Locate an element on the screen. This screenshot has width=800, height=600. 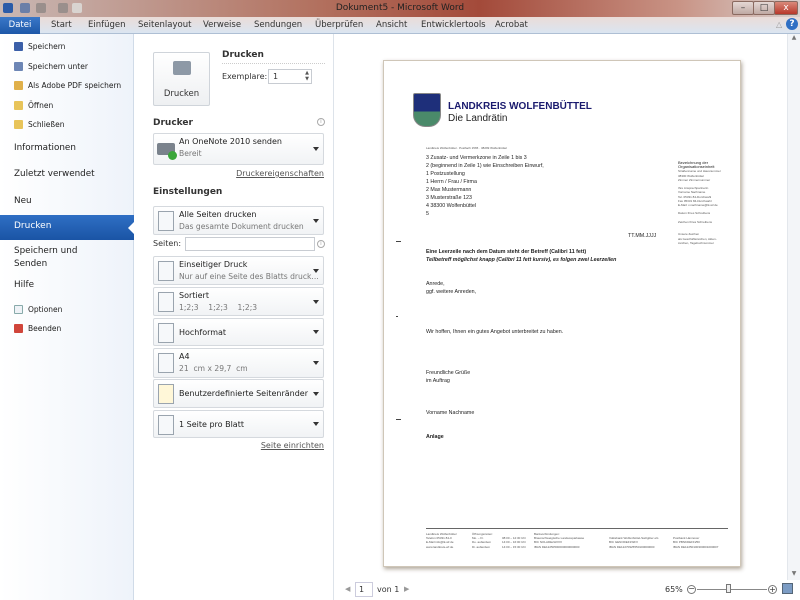
divider is located at coordinates (273, 63).